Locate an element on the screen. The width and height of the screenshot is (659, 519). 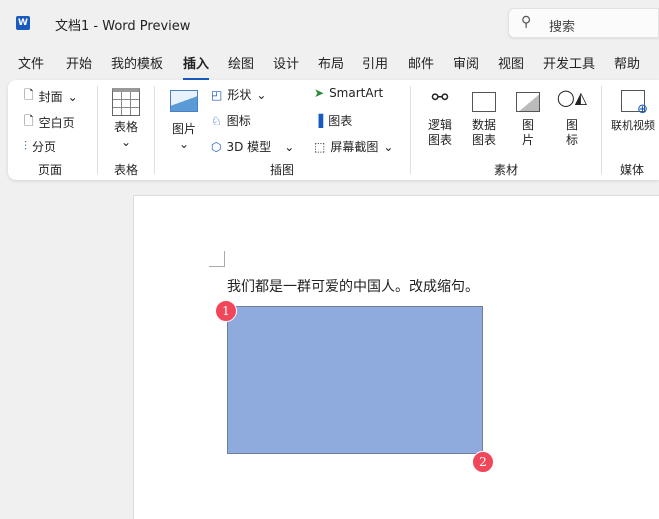
table-icon is located at coordinates (126, 102).